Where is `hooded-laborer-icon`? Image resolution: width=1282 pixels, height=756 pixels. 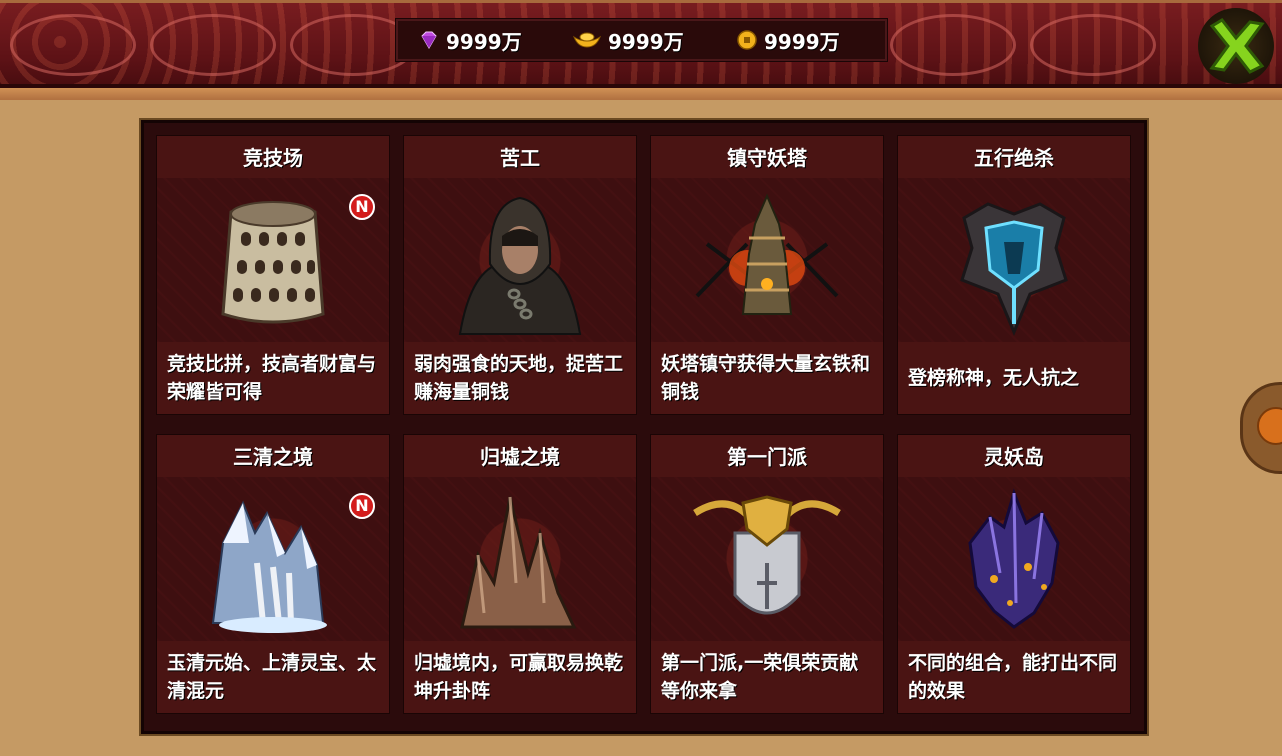
hooded-laborer-icon is located at coordinates (520, 265).